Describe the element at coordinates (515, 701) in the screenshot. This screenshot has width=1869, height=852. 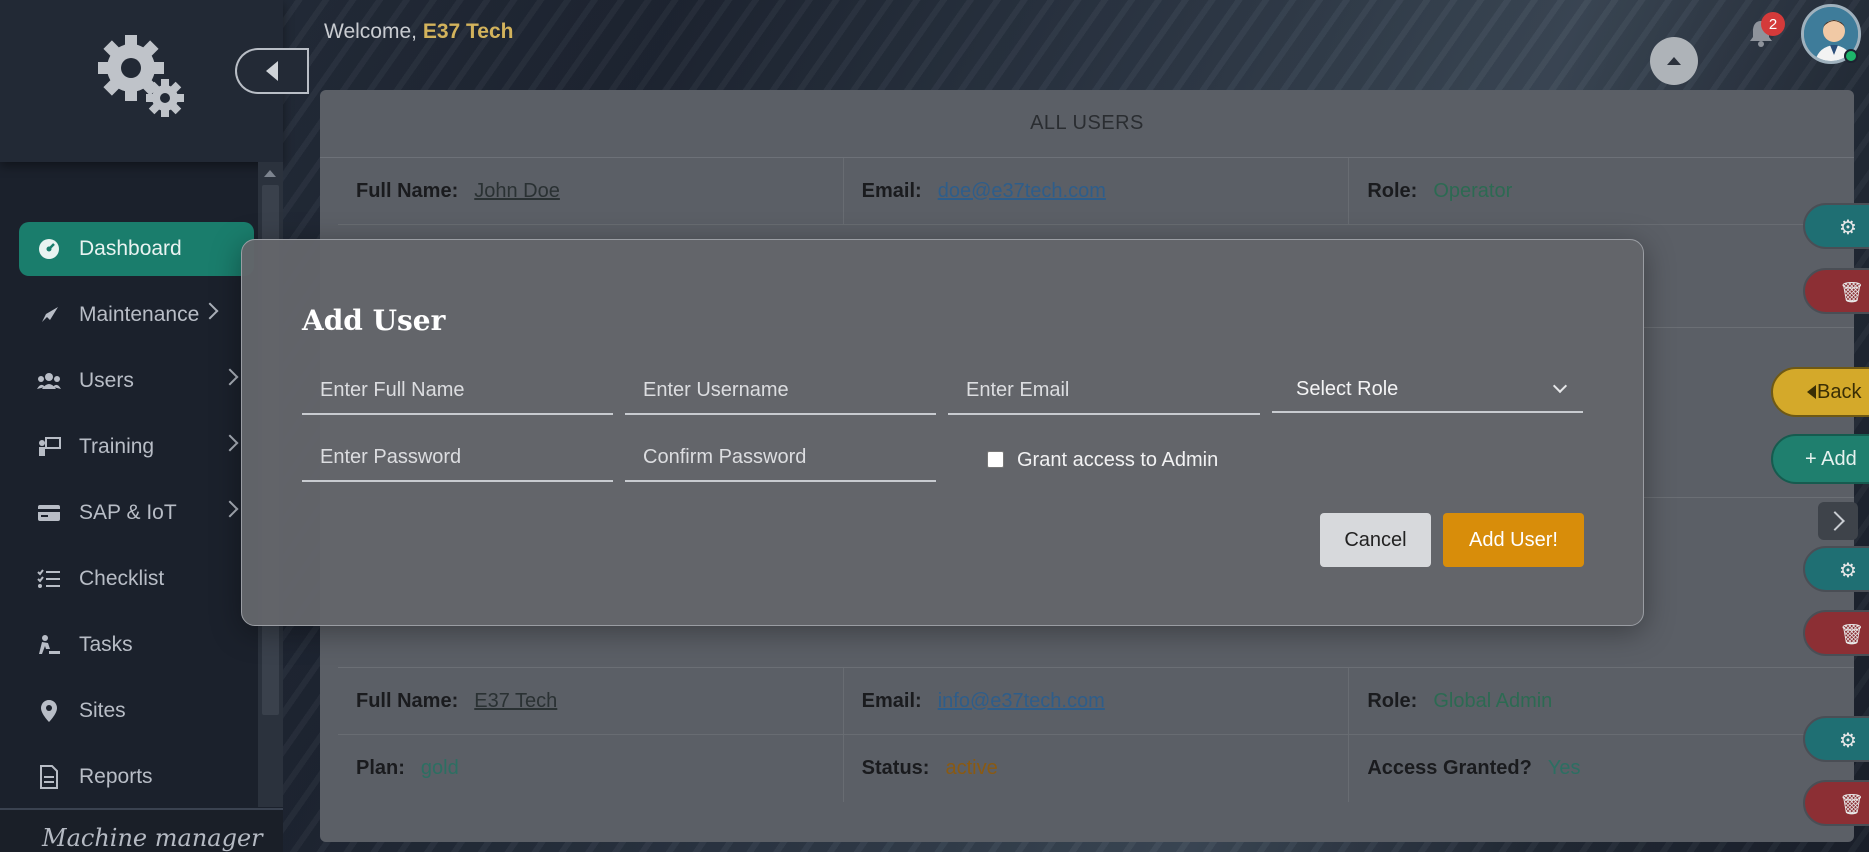
I see `full-name-value: E37 Tech` at that location.